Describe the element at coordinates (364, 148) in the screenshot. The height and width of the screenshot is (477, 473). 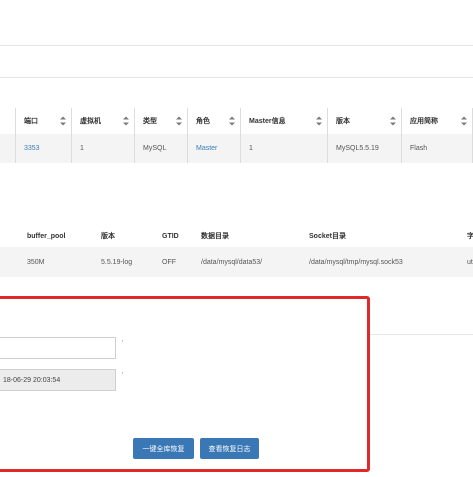
I see `table-cell: MySQL5.5.19` at that location.